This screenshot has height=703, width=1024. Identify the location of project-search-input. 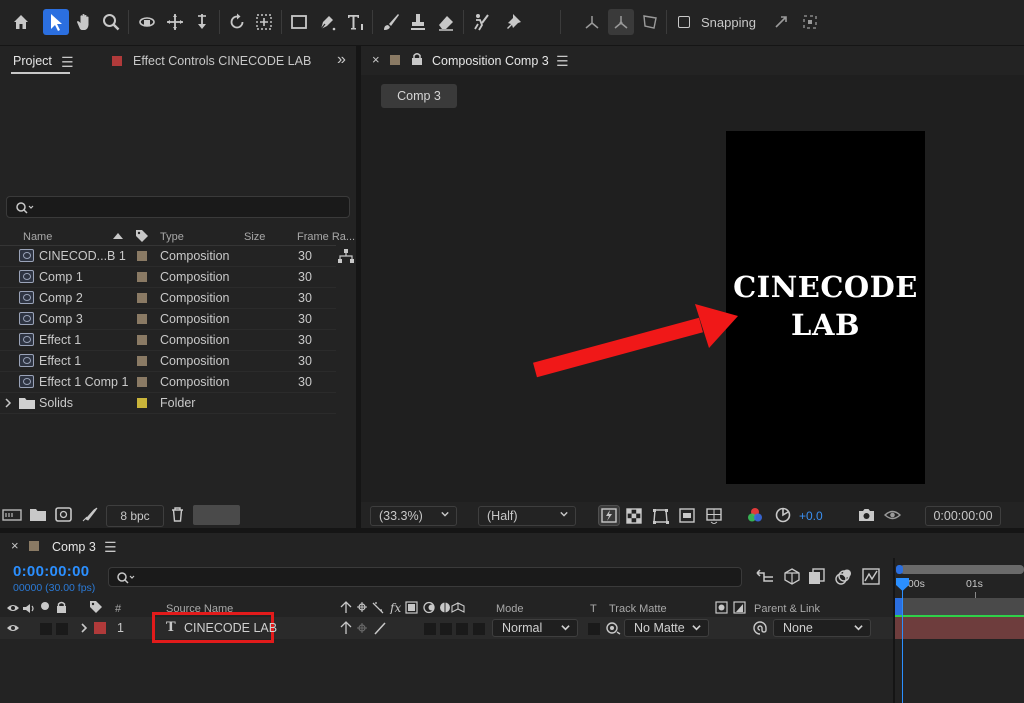
(178, 207).